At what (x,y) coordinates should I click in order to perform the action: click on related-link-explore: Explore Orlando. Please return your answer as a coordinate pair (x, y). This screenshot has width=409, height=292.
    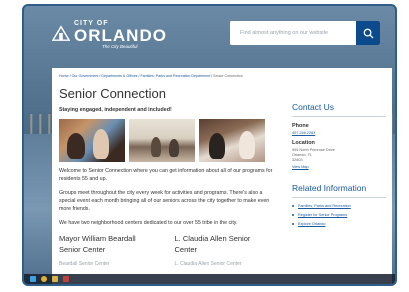
    Looking at the image, I should click on (311, 224).